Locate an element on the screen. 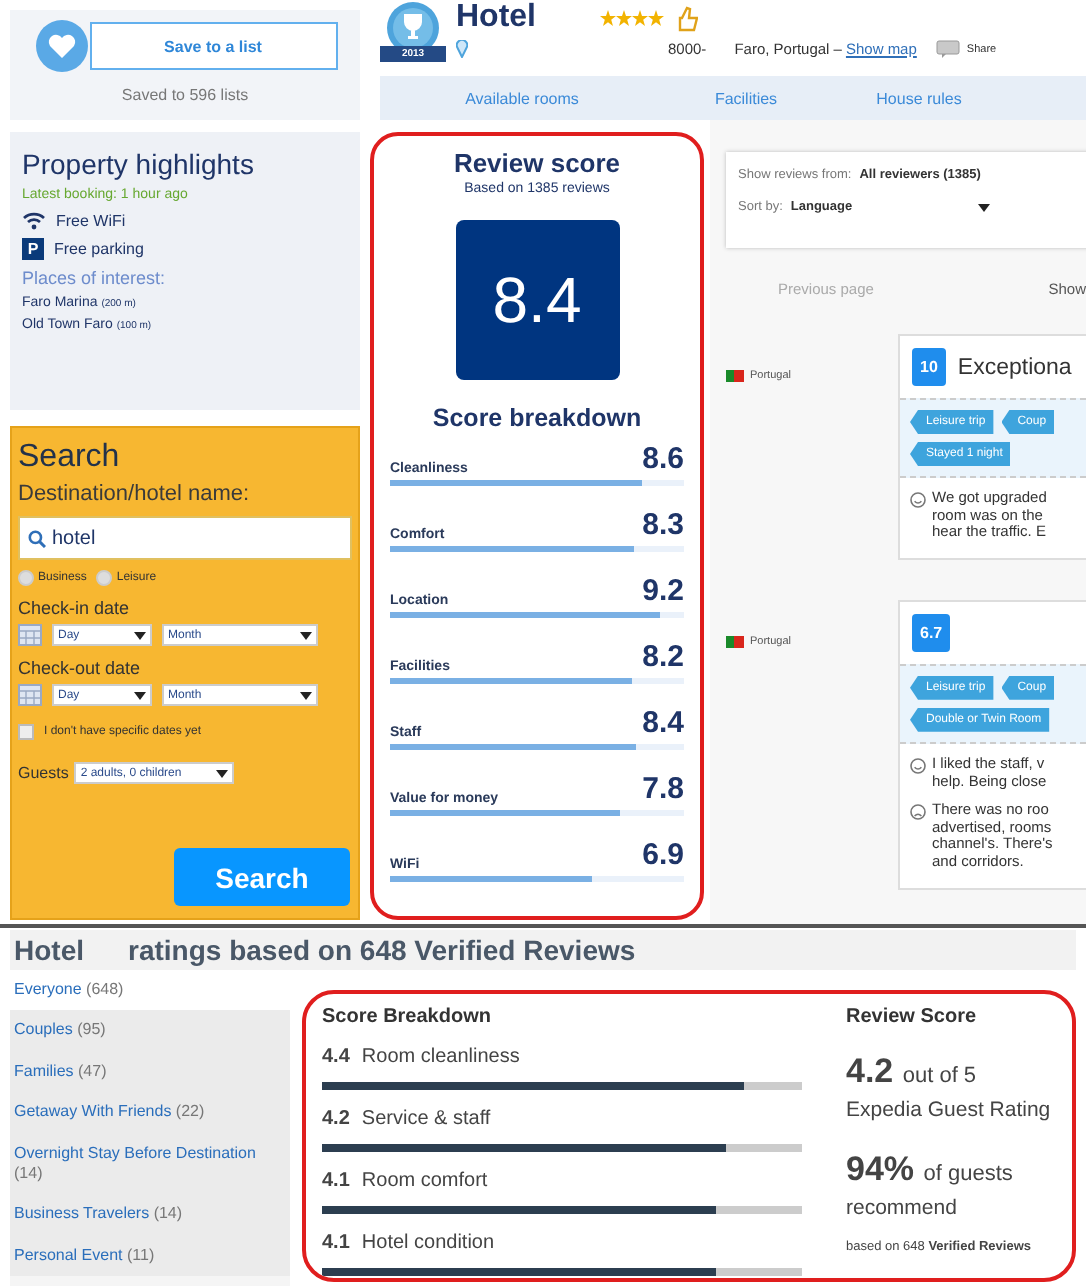 The width and height of the screenshot is (1086, 1288). category-rating: 4.1 Room comfort is located at coordinates (406, 1181).